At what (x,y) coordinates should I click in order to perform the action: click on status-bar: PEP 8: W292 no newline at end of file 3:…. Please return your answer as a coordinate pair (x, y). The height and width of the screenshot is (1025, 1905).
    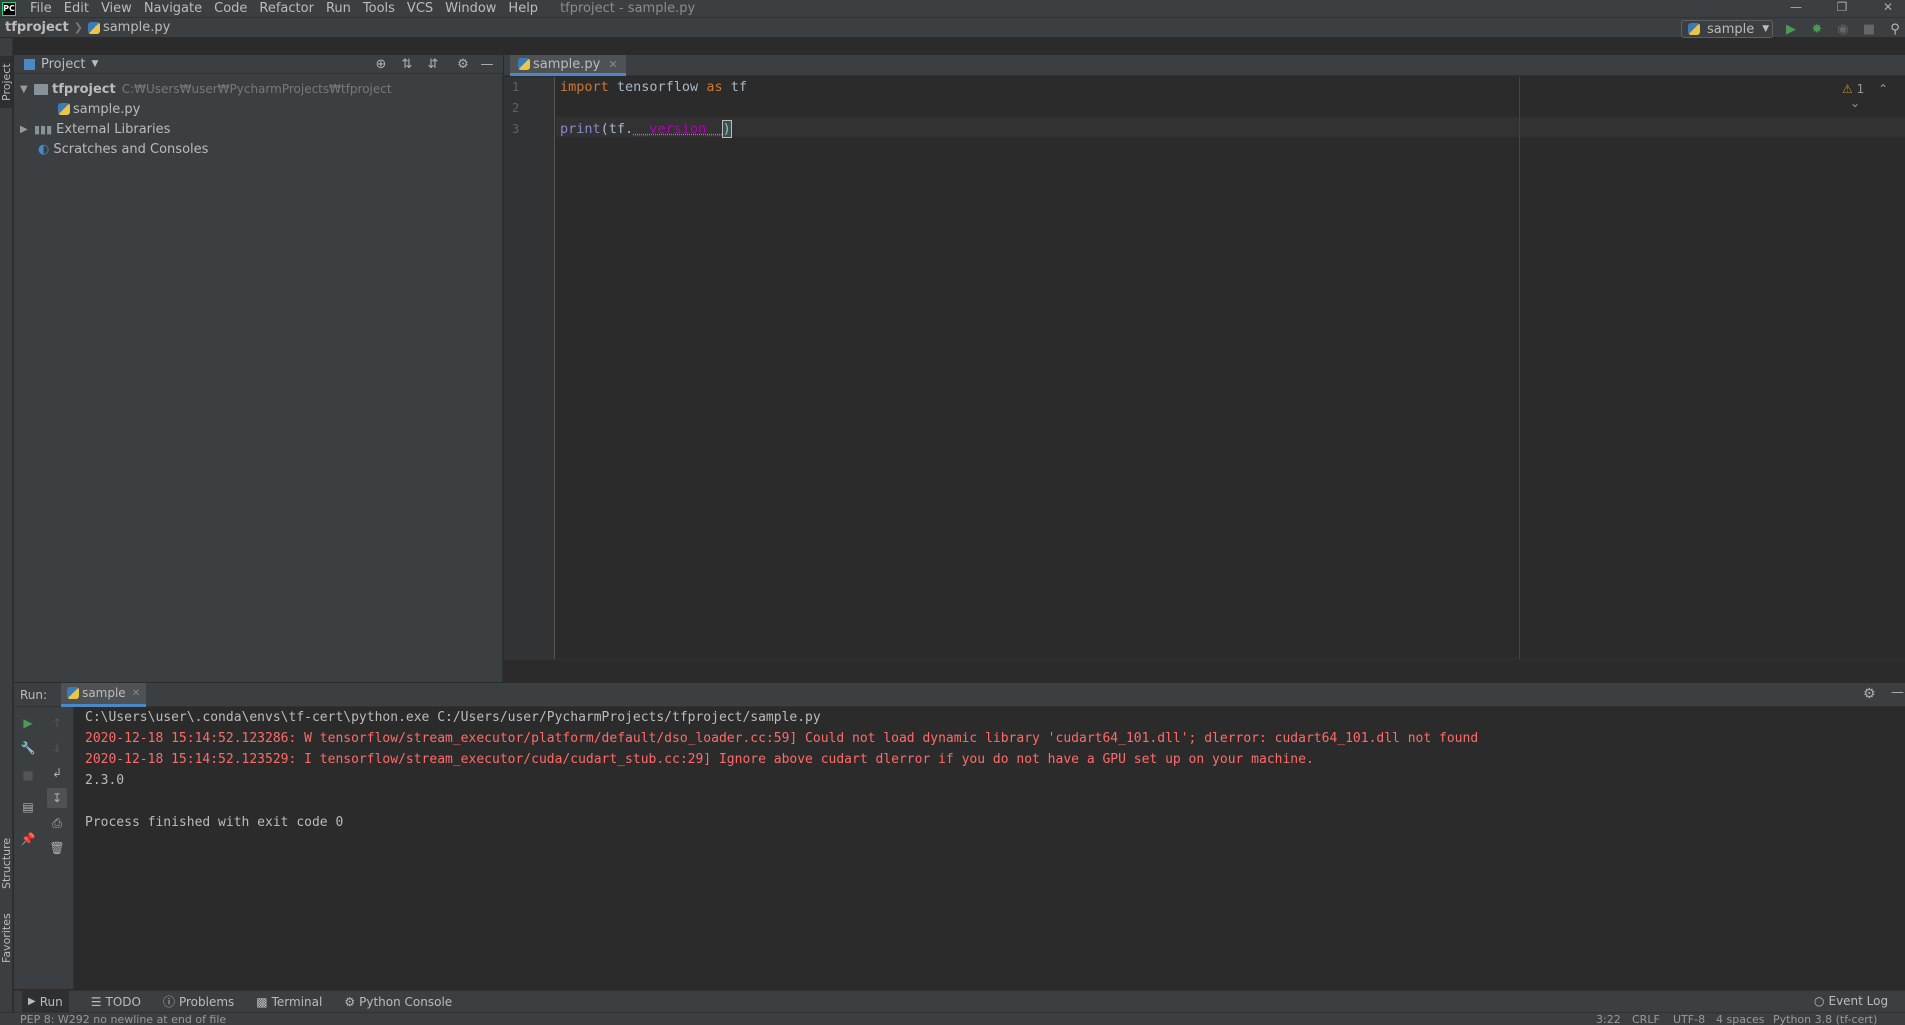
    Looking at the image, I should click on (952, 1018).